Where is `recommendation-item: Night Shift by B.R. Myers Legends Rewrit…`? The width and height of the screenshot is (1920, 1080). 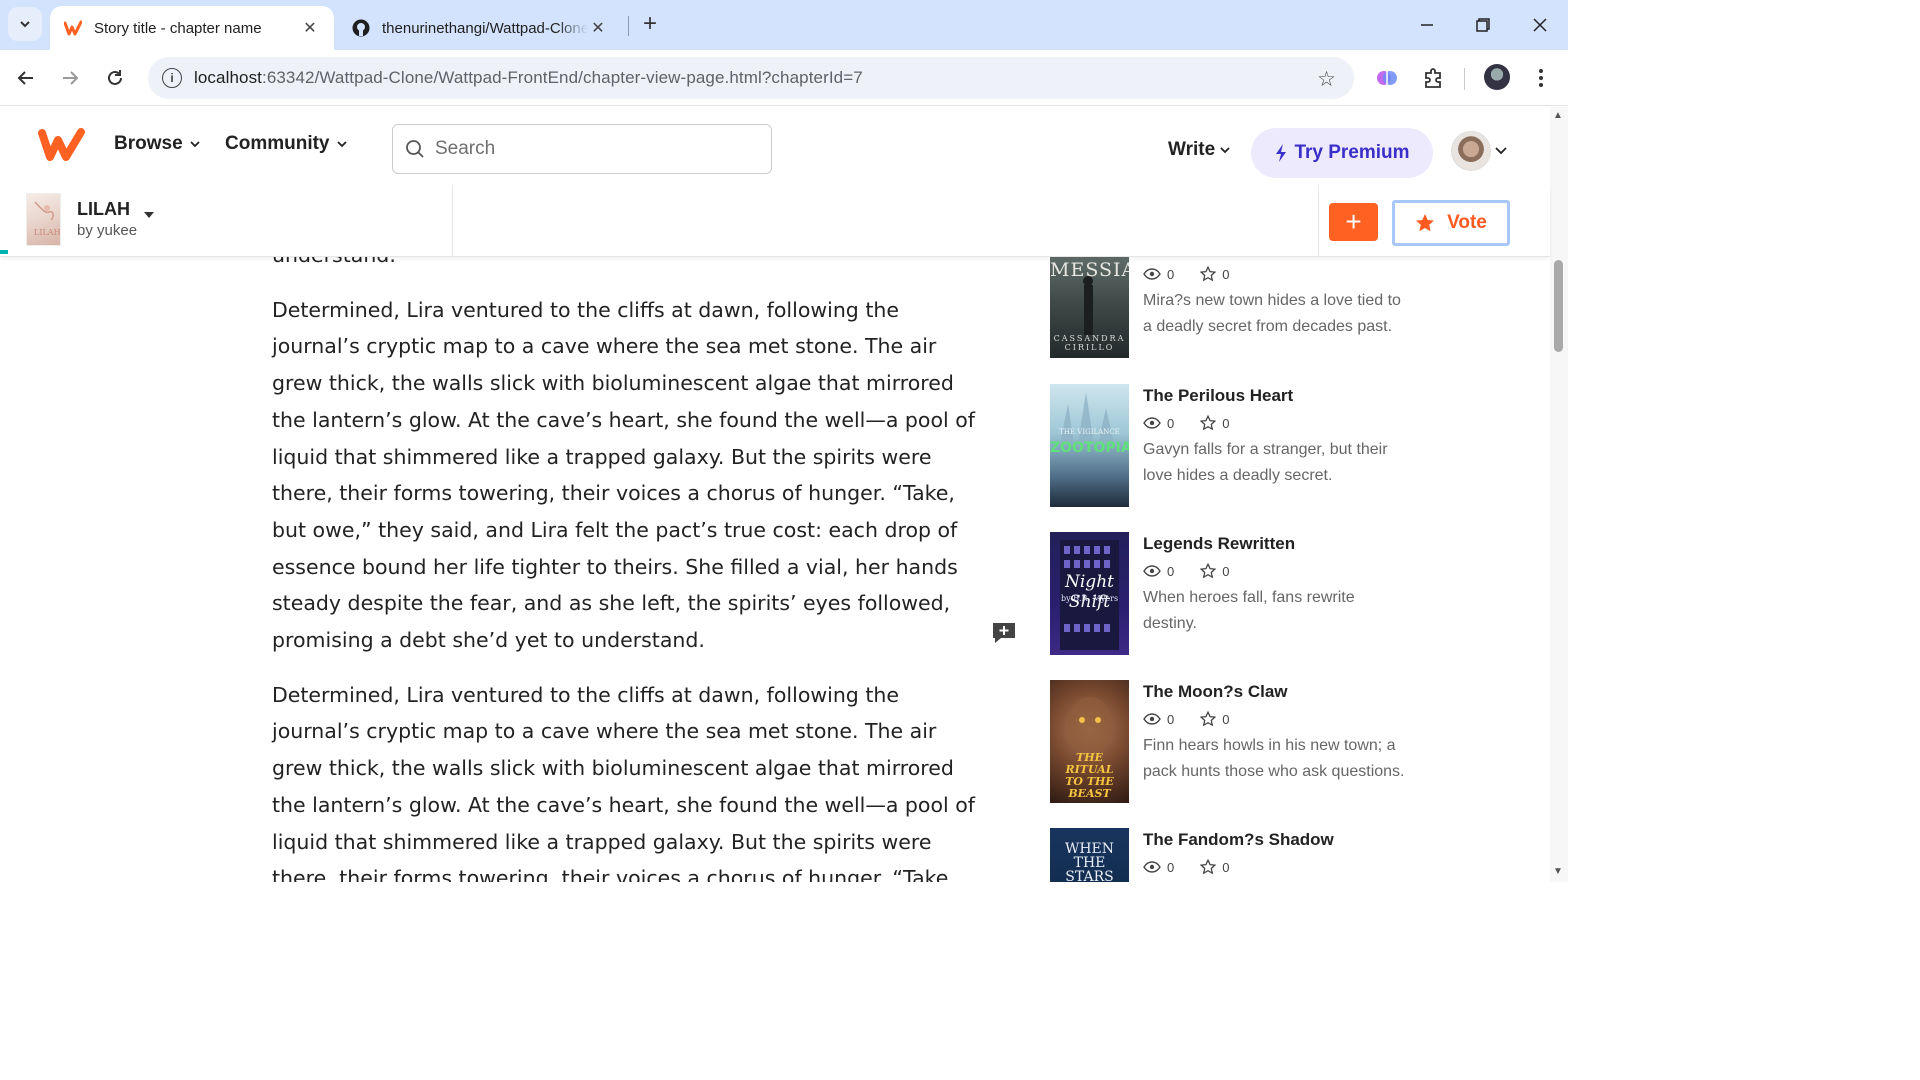
recommendation-item: Night Shift by B.R. Myers Legends Rewrit… is located at coordinates (1260, 594).